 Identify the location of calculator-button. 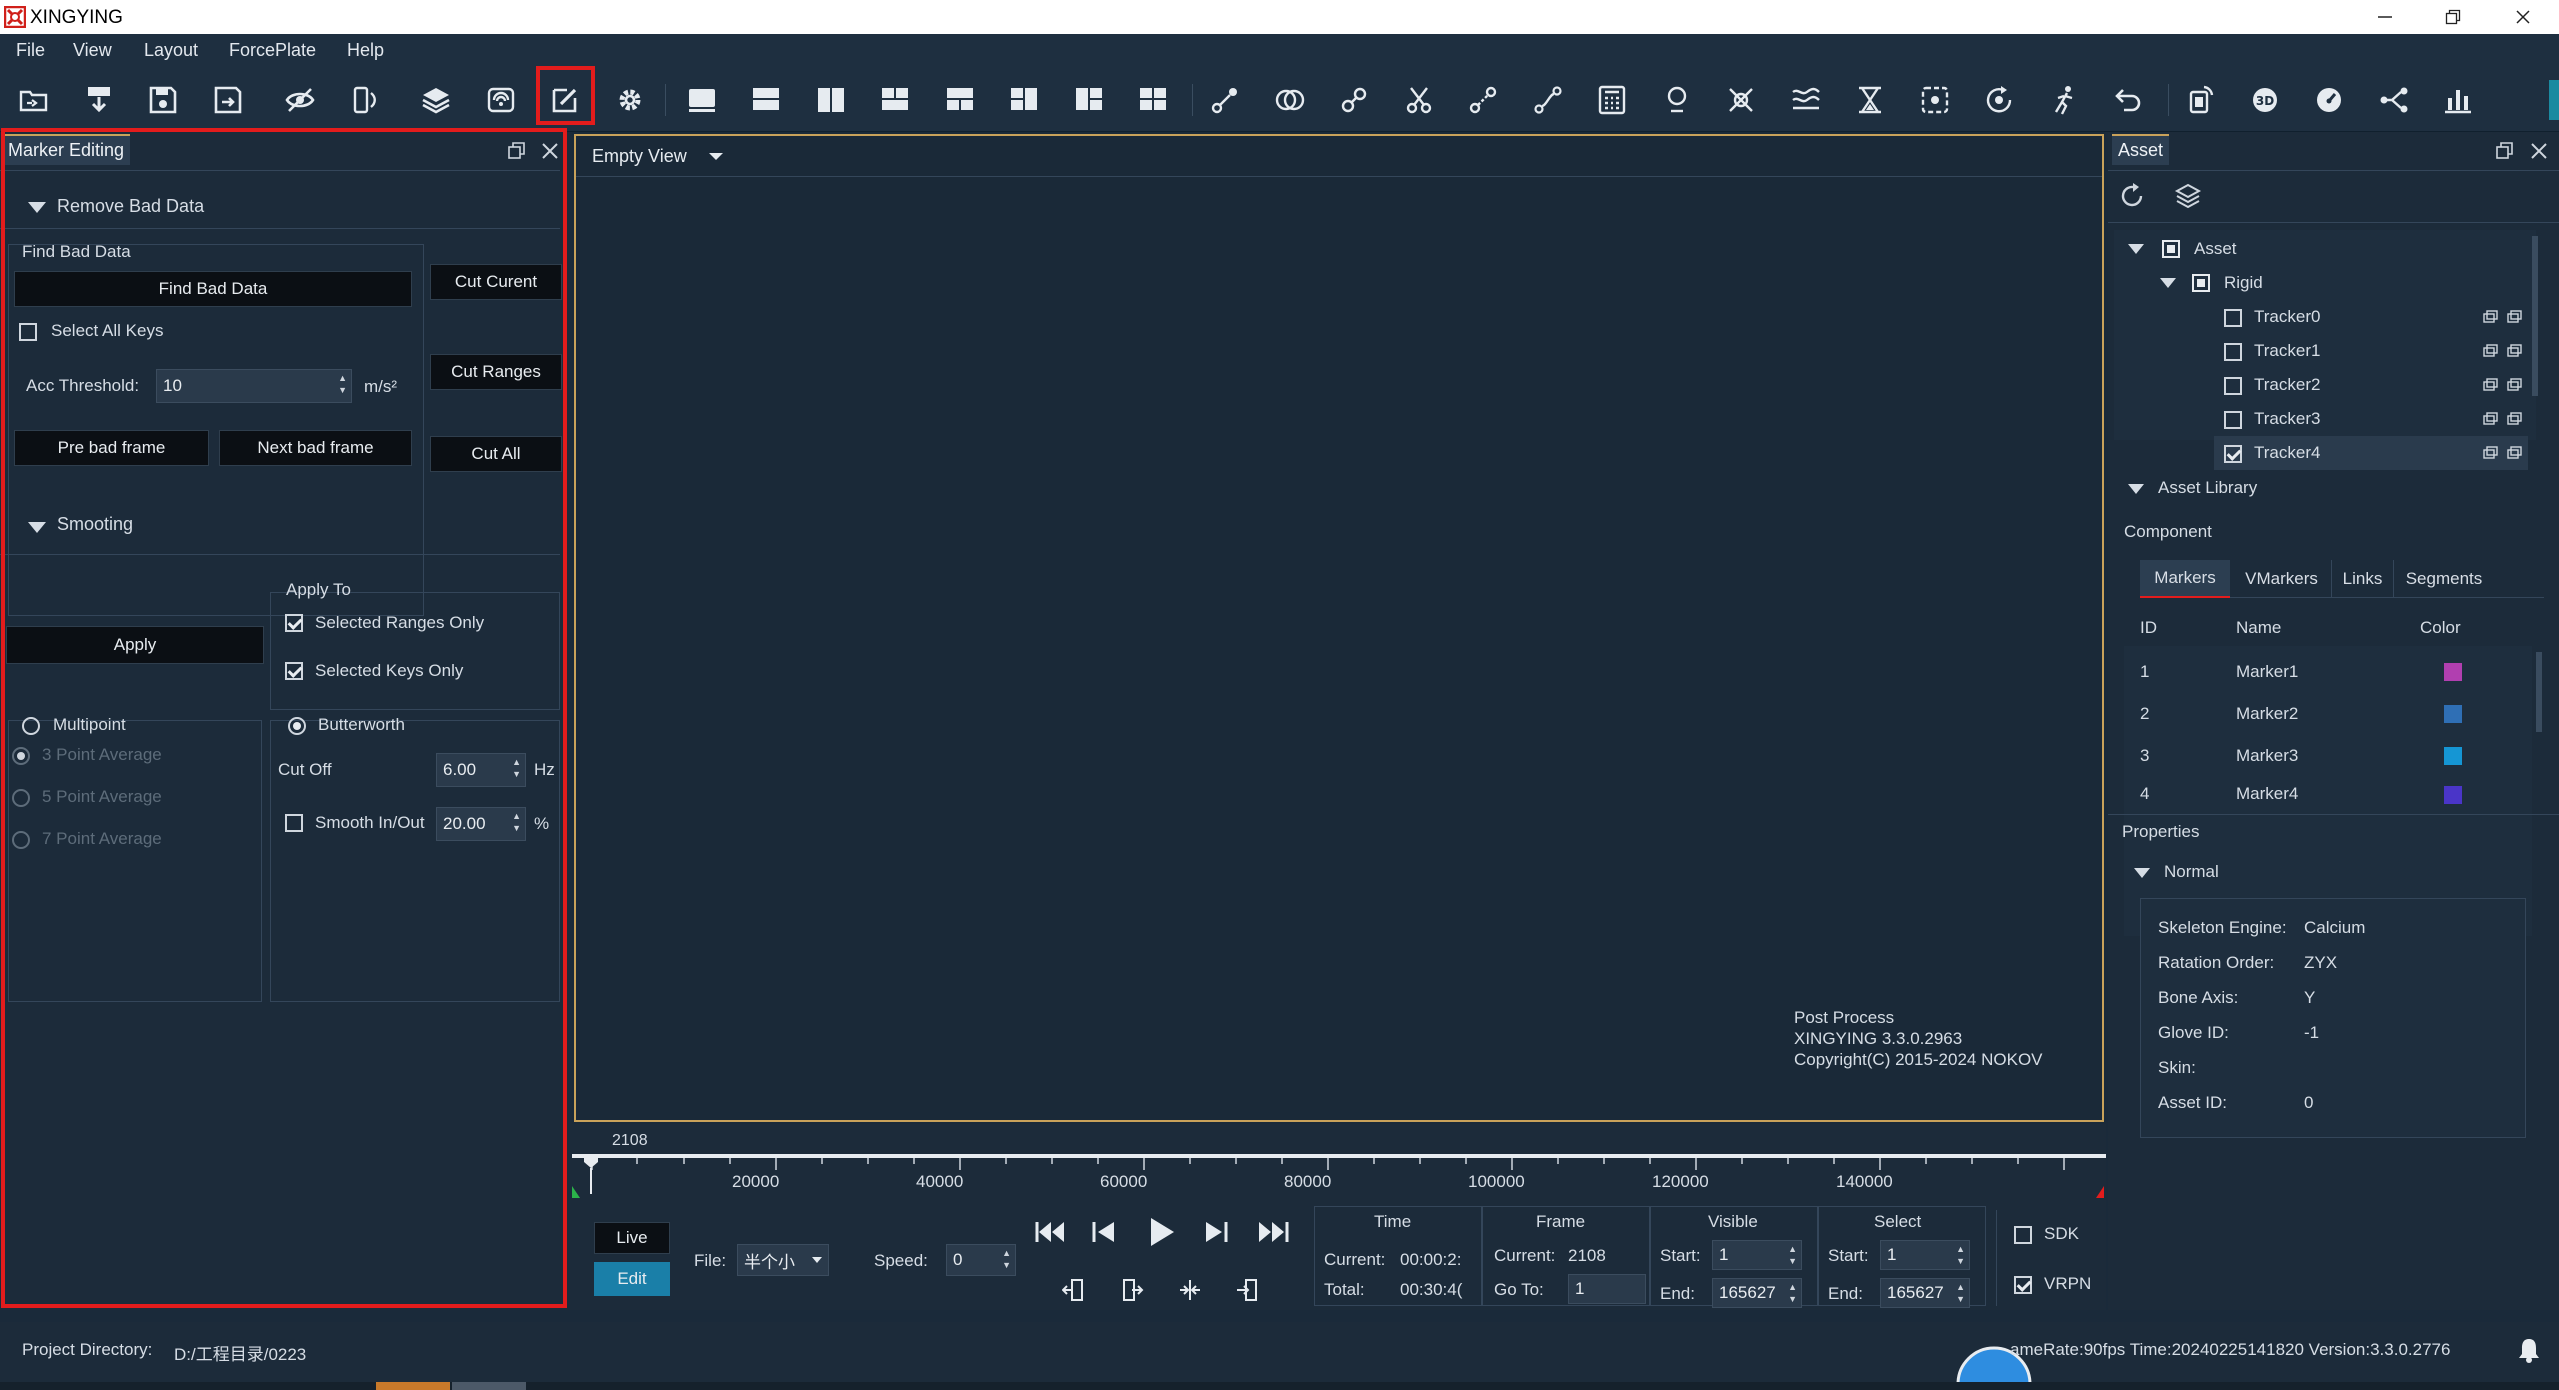
(1612, 100).